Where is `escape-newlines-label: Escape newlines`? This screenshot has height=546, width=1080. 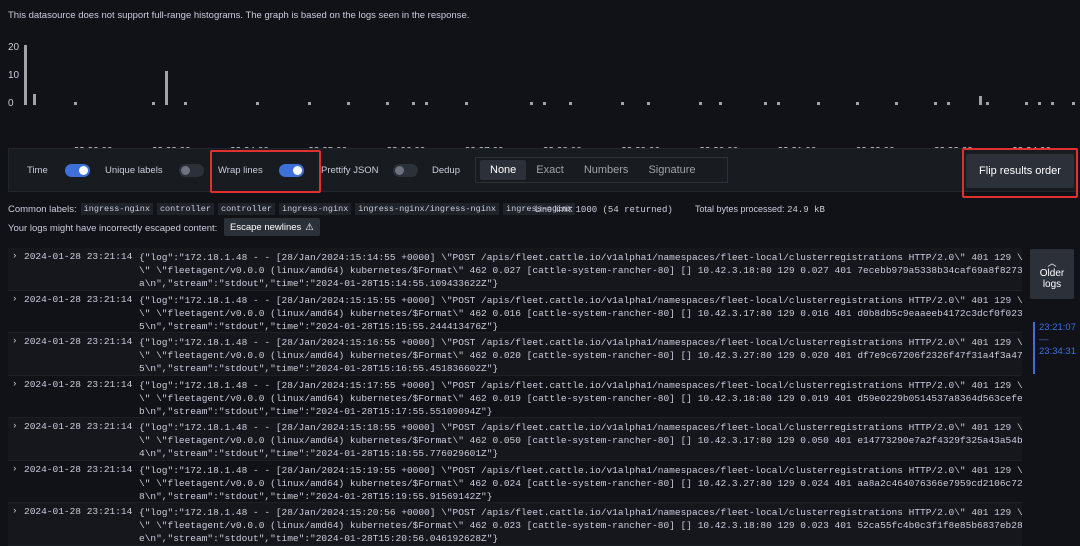 escape-newlines-label: Escape newlines is located at coordinates (266, 227).